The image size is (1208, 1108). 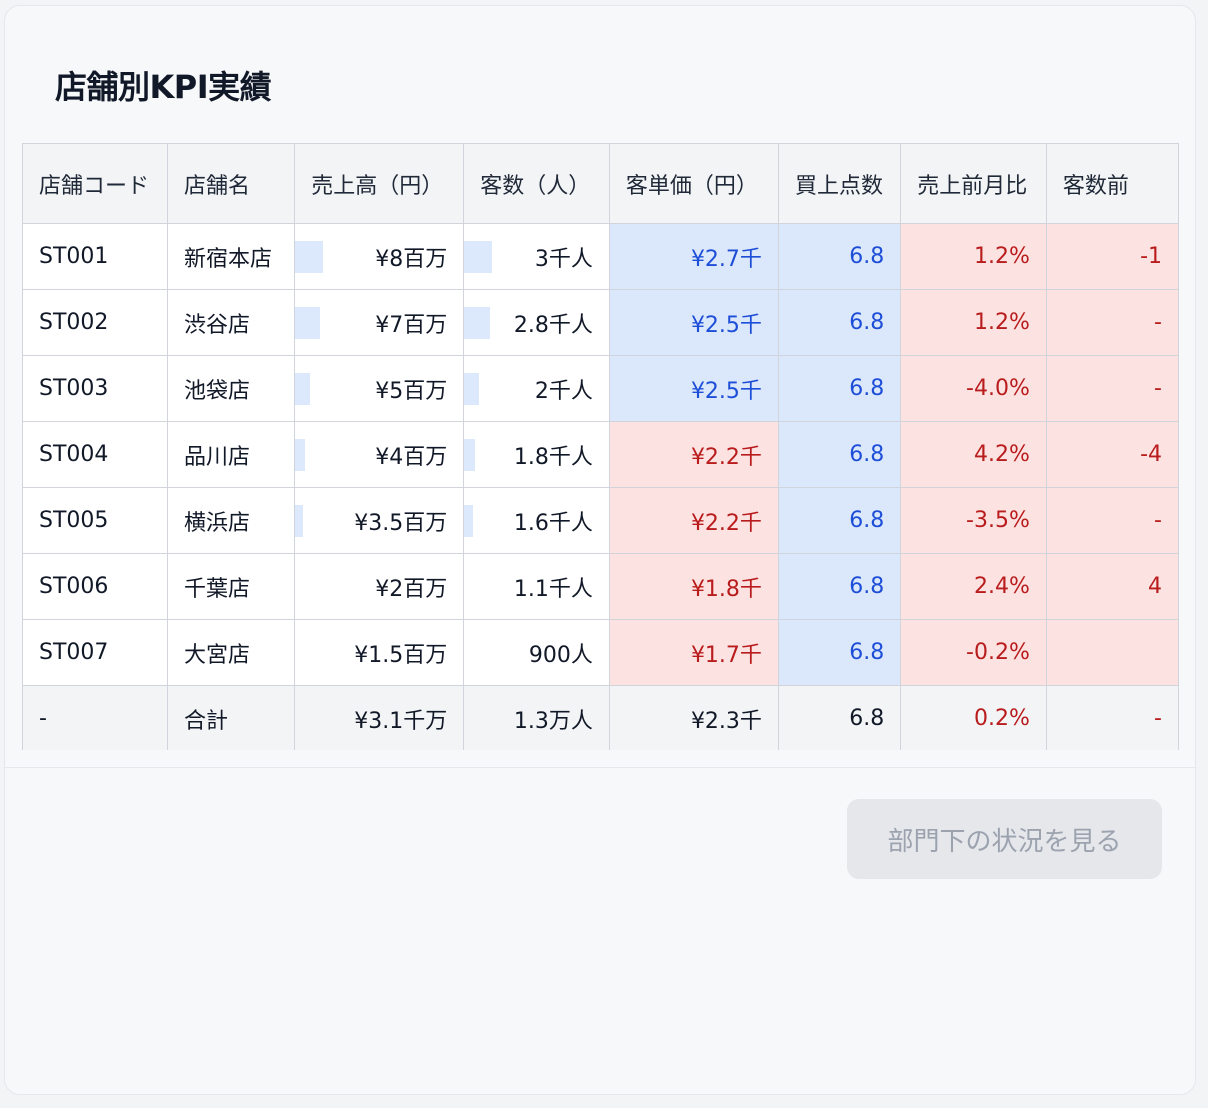 What do you see at coordinates (839, 183) in the screenshot?
I see `column-header: 買上点数` at bounding box center [839, 183].